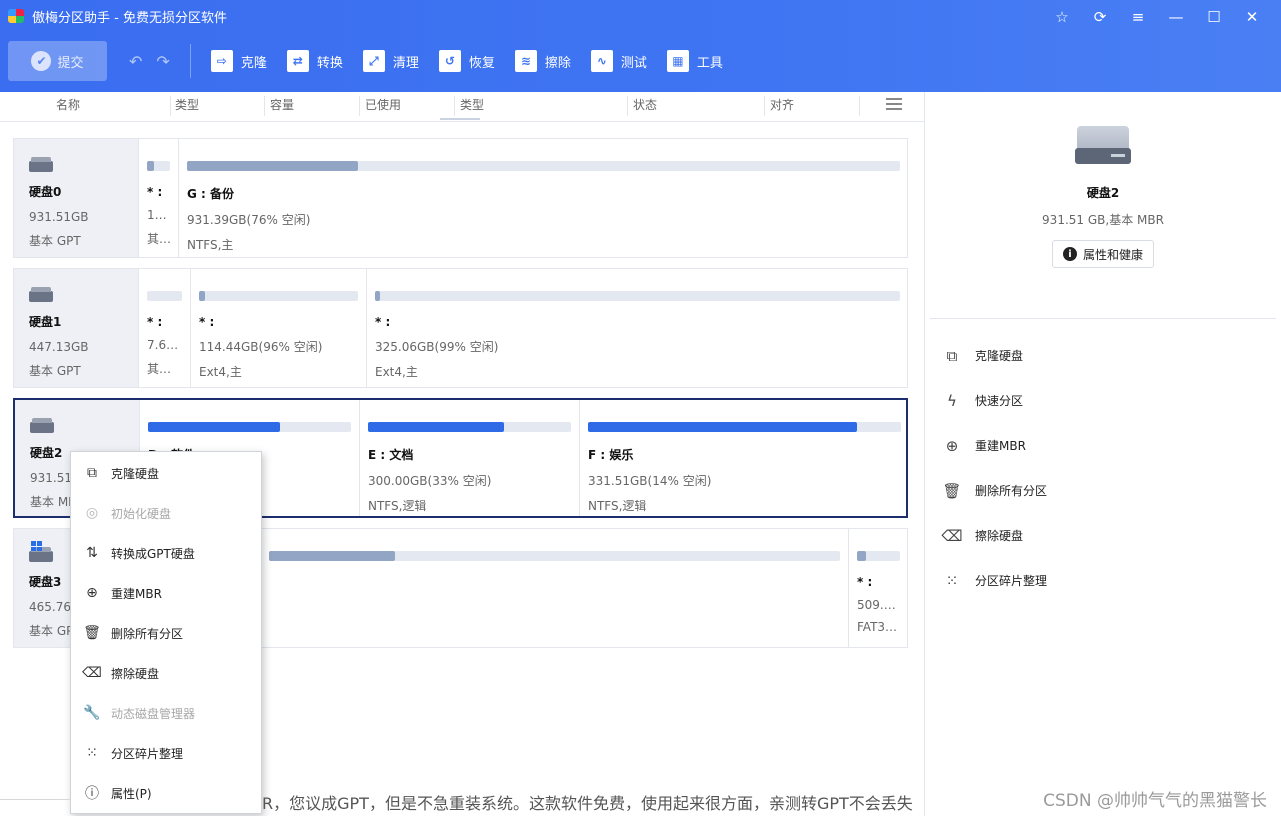 This screenshot has width=1281, height=816. What do you see at coordinates (166, 473) in the screenshot?
I see `menu-item-clone-disk: ⧉ 克隆硬盘` at bounding box center [166, 473].